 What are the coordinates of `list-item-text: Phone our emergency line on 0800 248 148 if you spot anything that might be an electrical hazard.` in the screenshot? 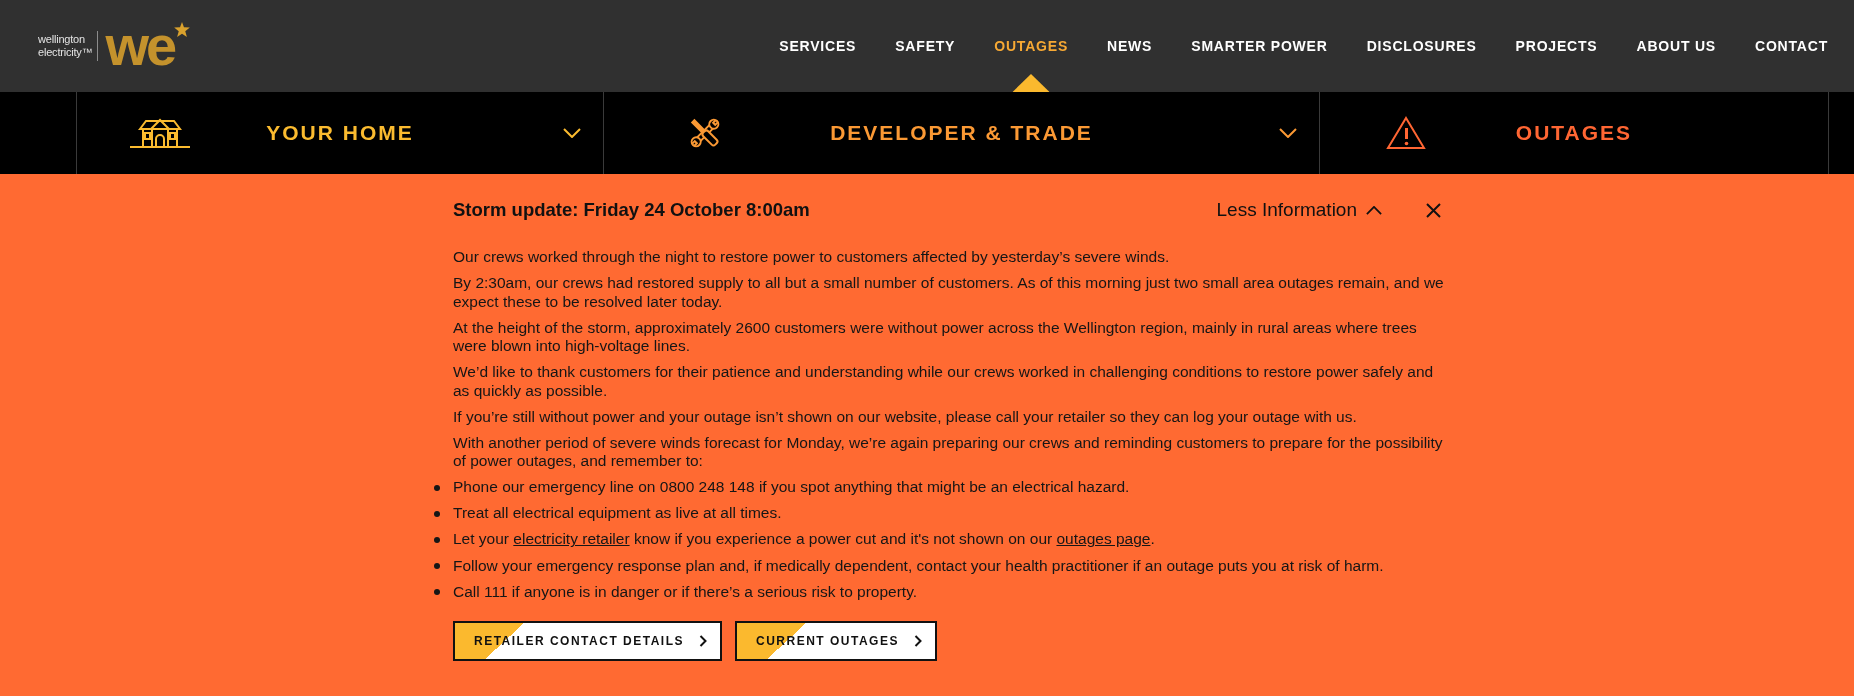 It's located at (791, 487).